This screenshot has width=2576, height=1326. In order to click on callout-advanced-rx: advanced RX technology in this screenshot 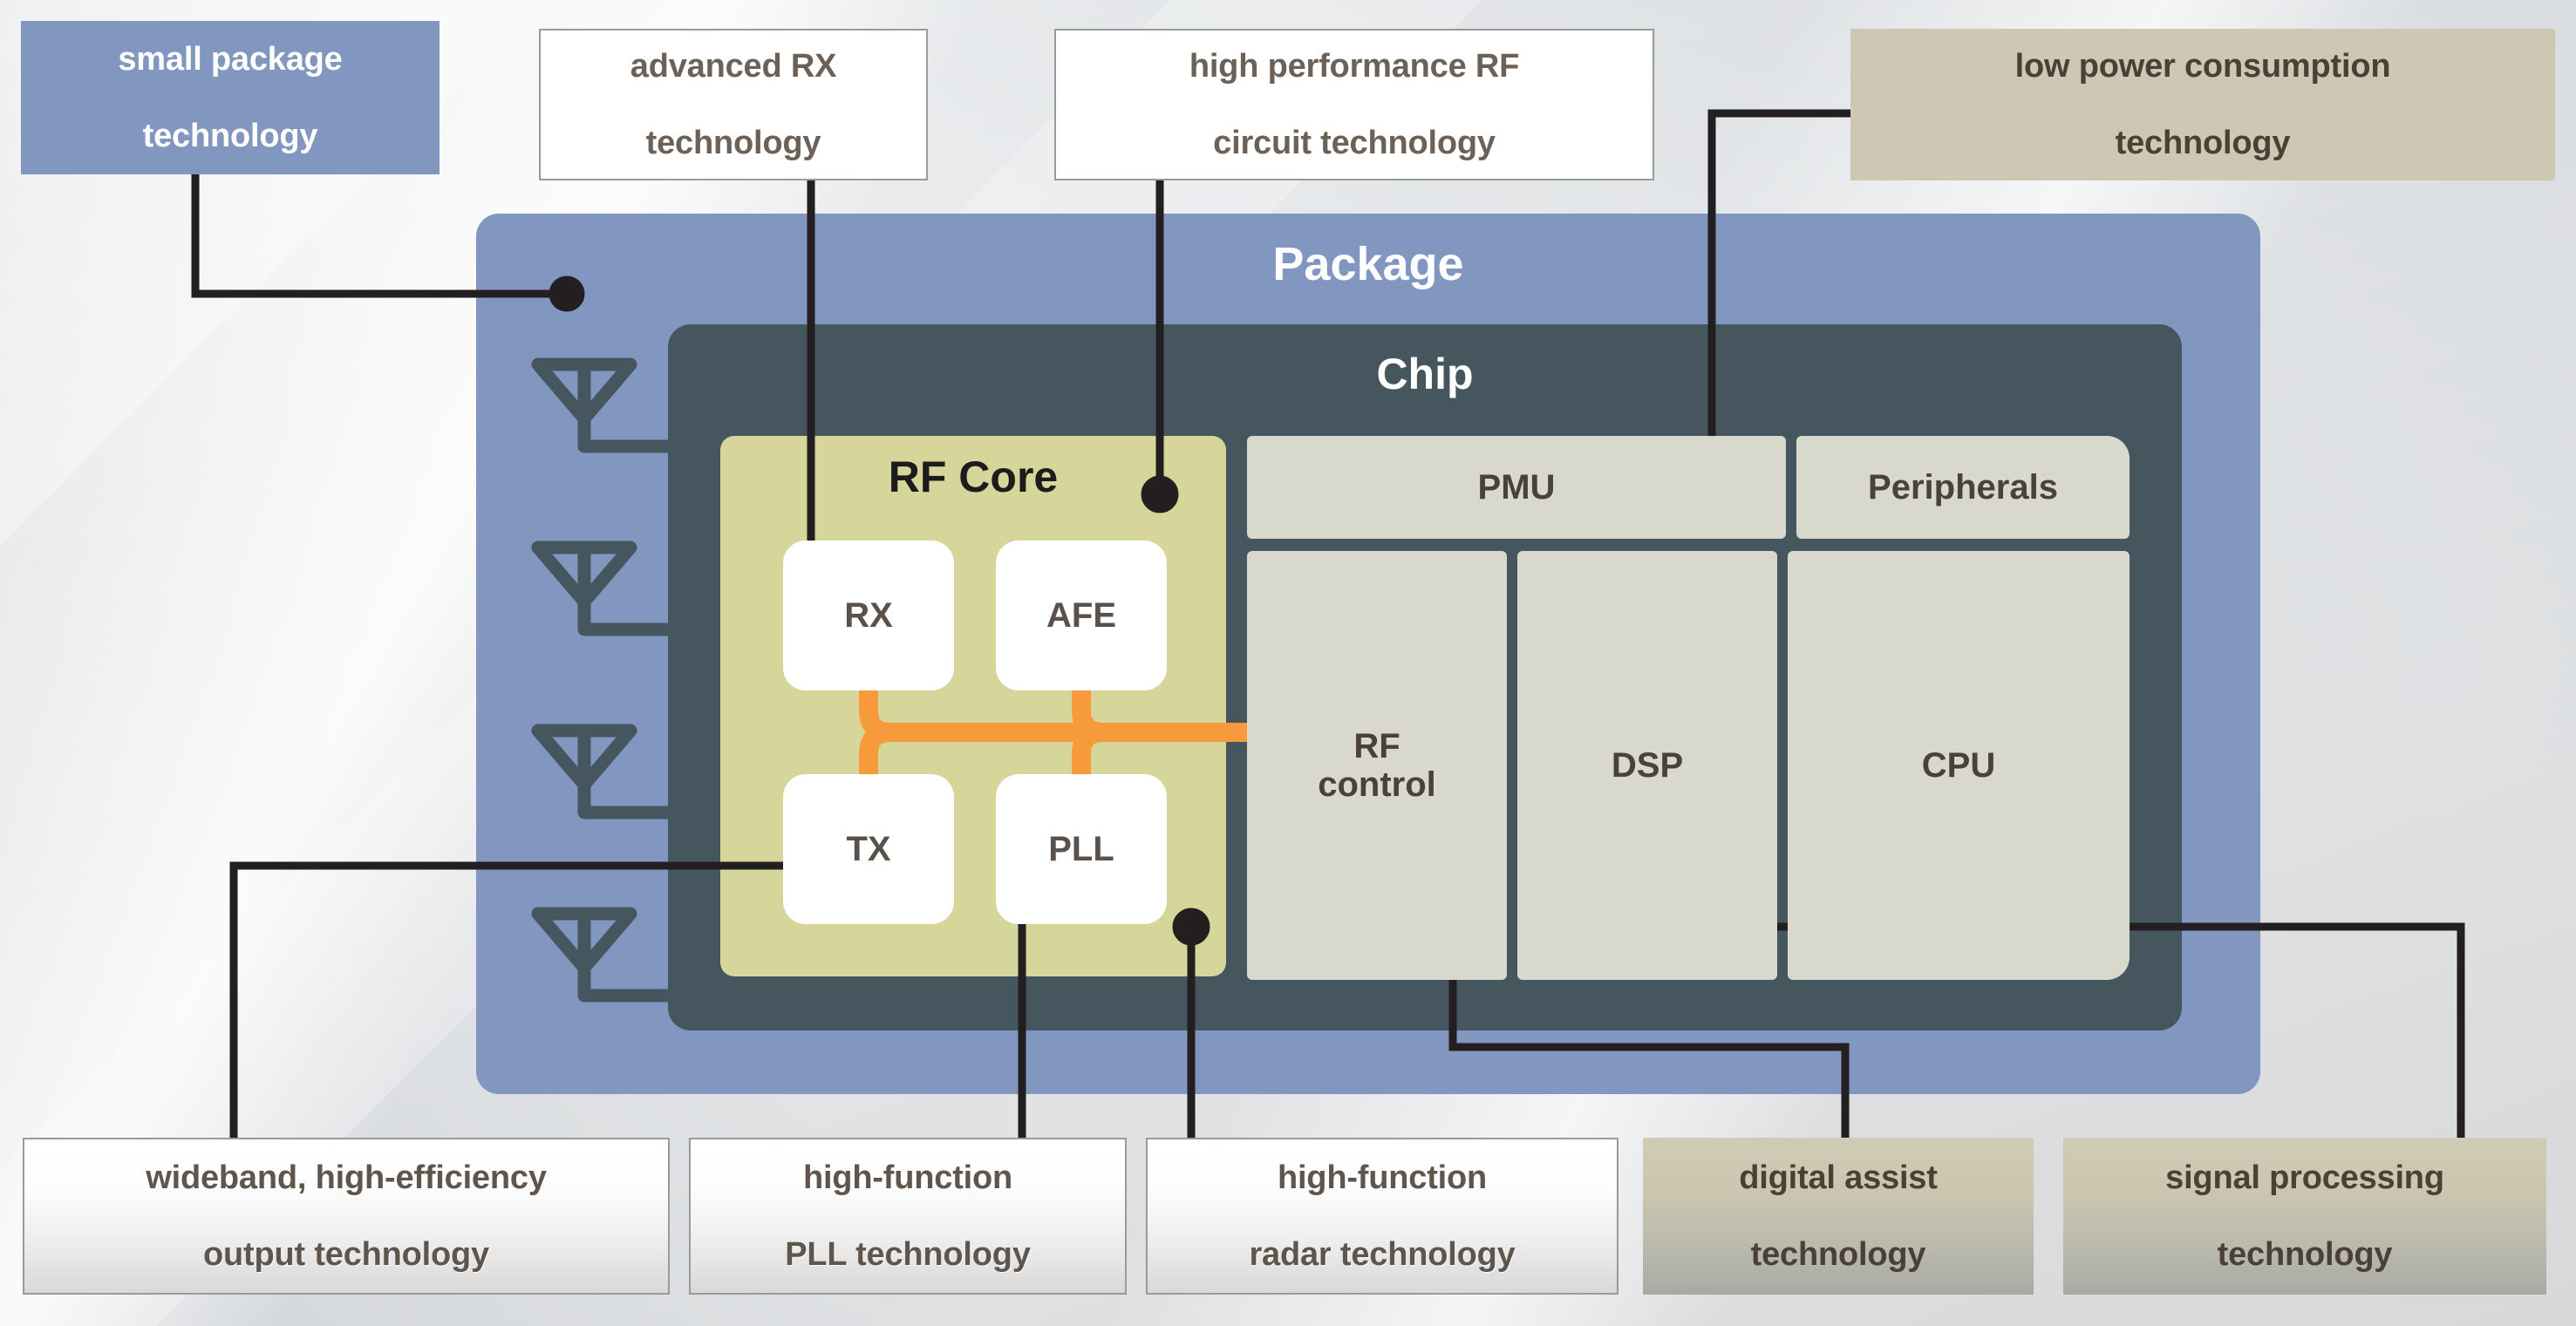, I will do `click(734, 104)`.